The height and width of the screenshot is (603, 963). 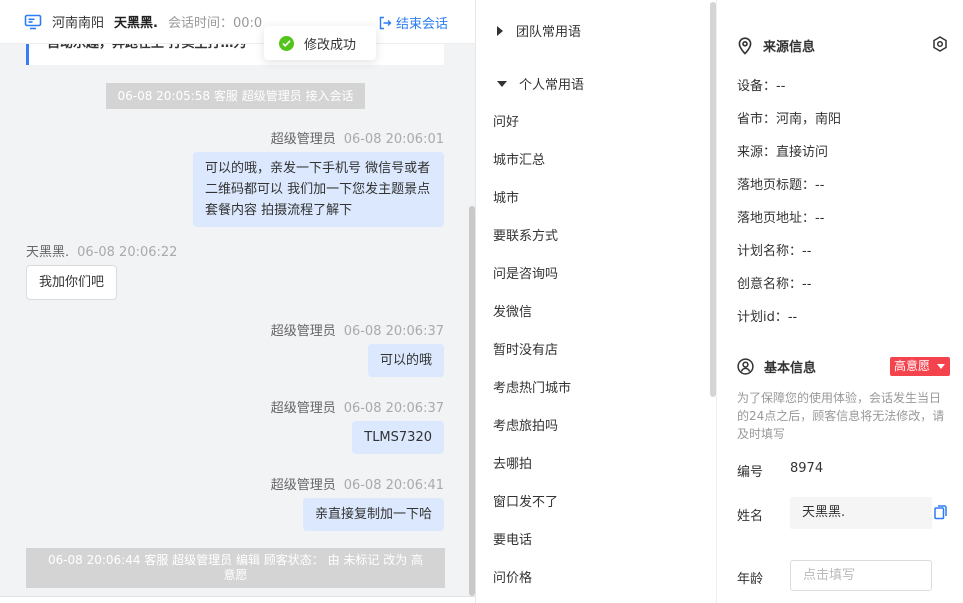 I want to click on system-message: 06-08 20:05:58 客服 超级管理员 接入会话, so click(x=235, y=96).